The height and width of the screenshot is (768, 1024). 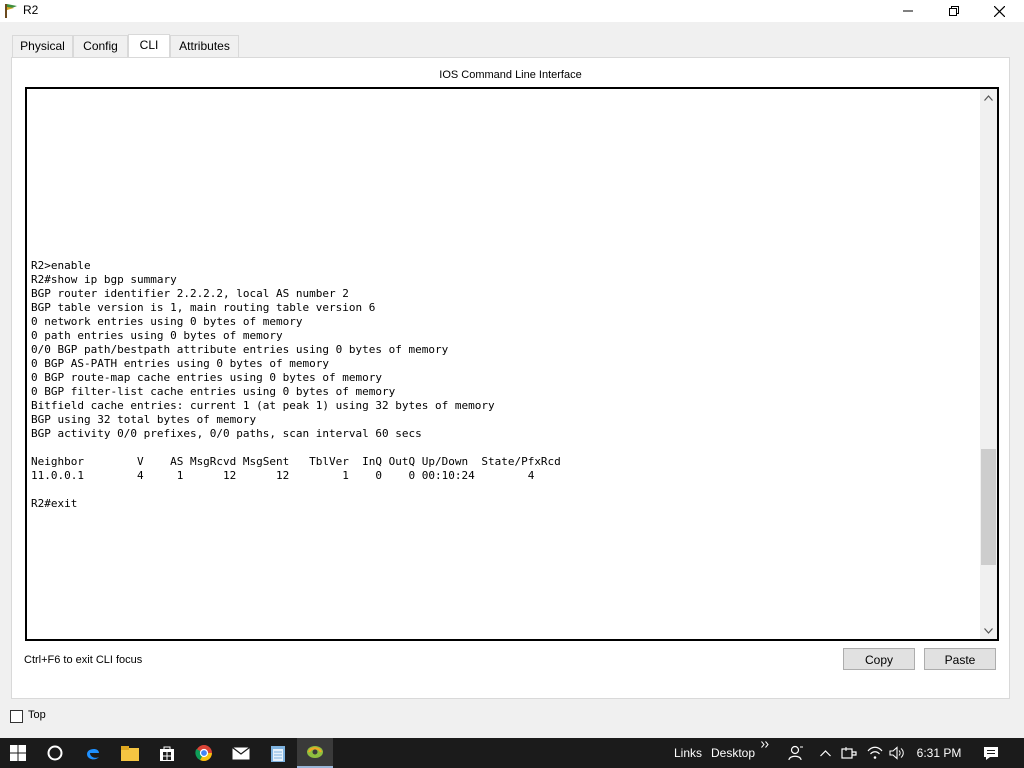 What do you see at coordinates (241, 753) in the screenshot?
I see `mail-icon` at bounding box center [241, 753].